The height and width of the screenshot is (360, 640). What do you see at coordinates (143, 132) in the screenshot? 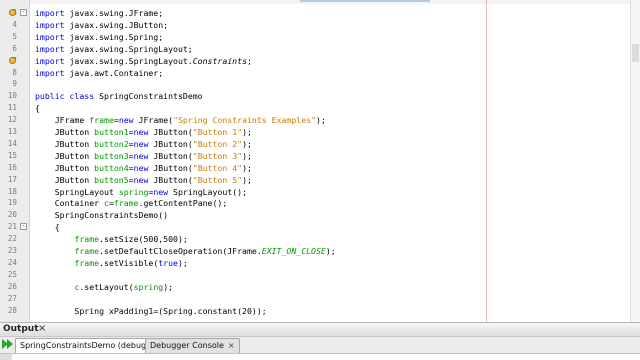
I see `code-text: JButton button1=new JButton("Button 1");` at bounding box center [143, 132].